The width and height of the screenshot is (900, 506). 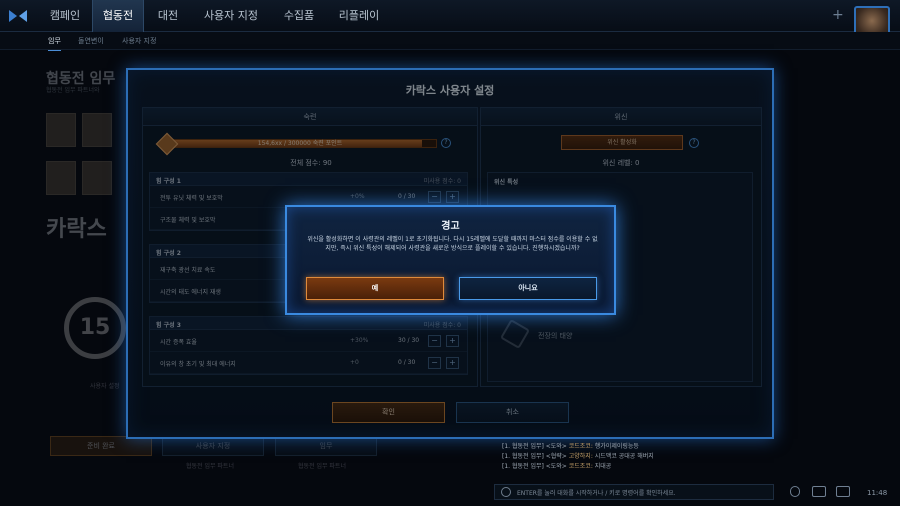 What do you see at coordinates (76, 229) in the screenshot?
I see `hero-name: 카락스` at bounding box center [76, 229].